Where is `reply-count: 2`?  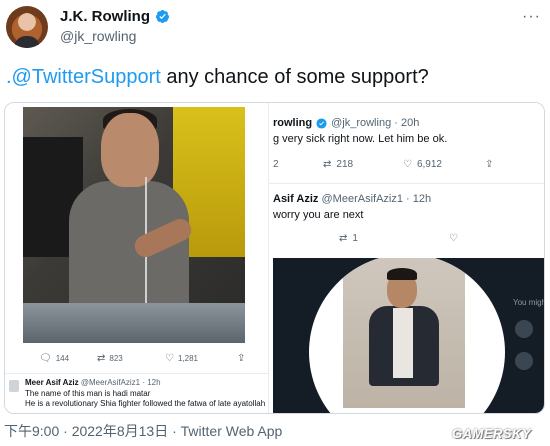
reply-count: 2 is located at coordinates (276, 164).